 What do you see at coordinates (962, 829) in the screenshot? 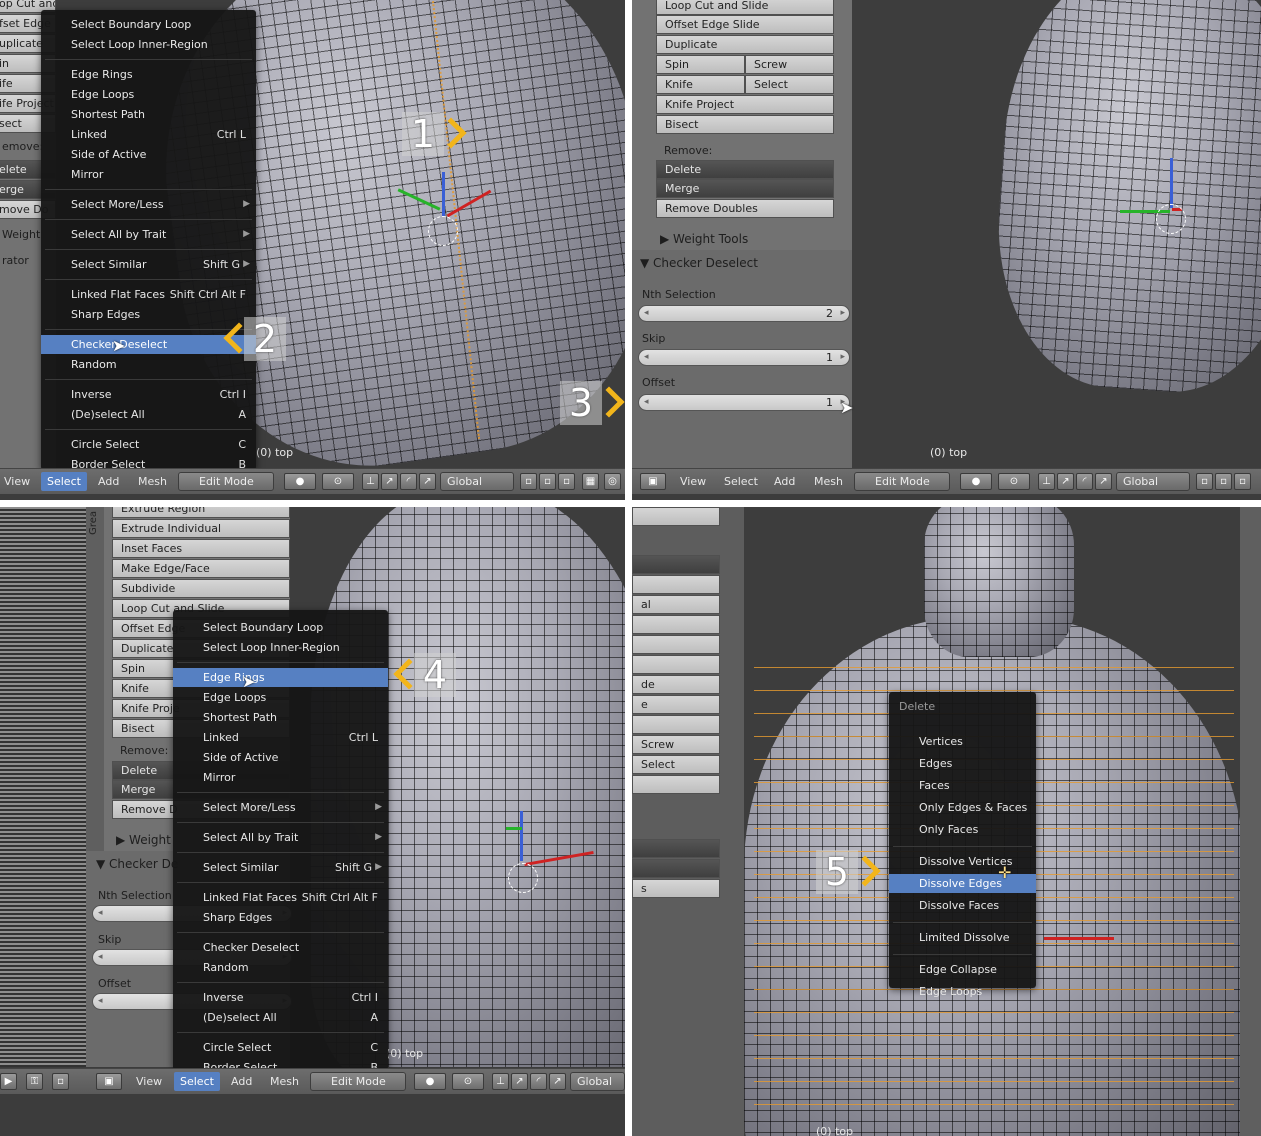
I see `menu-item-only-faces: Only Faces` at bounding box center [962, 829].